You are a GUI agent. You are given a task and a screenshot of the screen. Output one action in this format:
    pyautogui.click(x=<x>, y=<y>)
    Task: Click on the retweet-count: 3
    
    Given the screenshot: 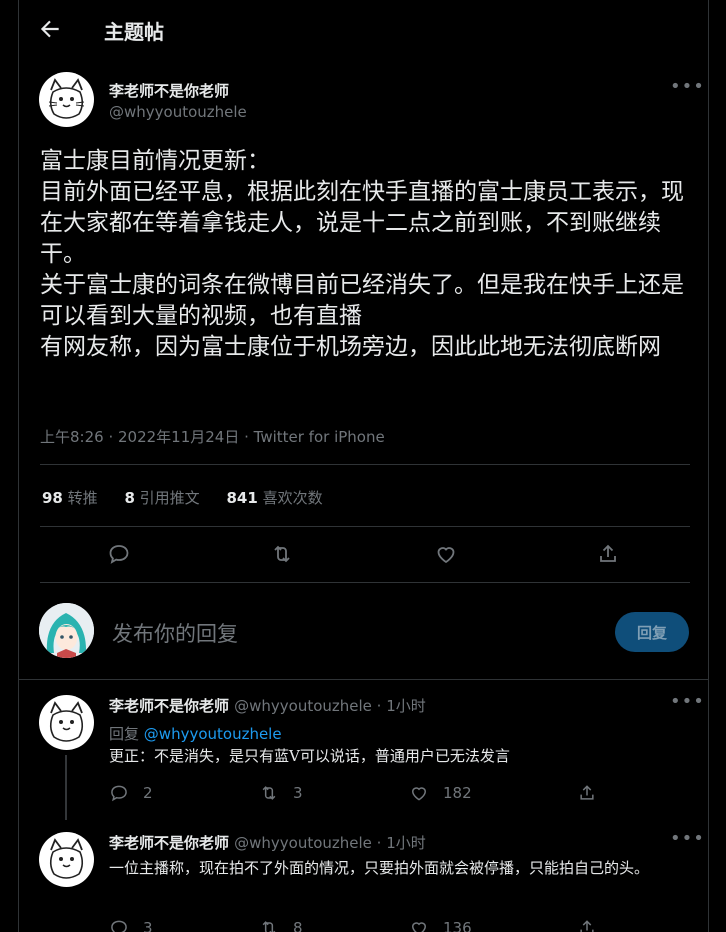 What is the action you would take?
    pyautogui.click(x=298, y=793)
    